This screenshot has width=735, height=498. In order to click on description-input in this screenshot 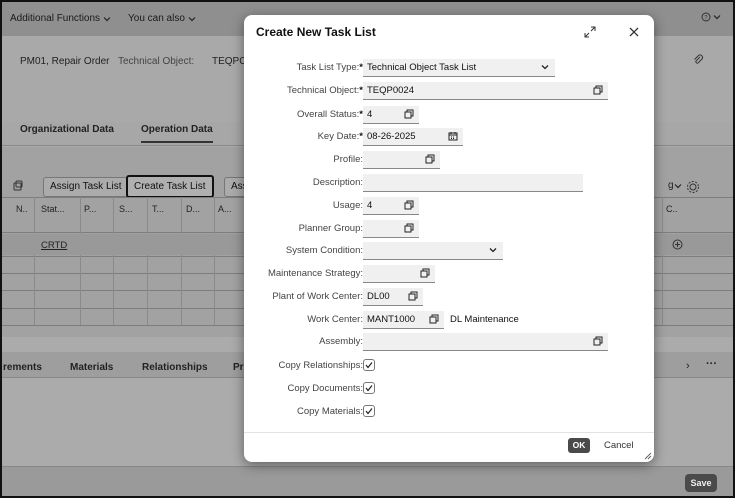, I will do `click(473, 183)`.